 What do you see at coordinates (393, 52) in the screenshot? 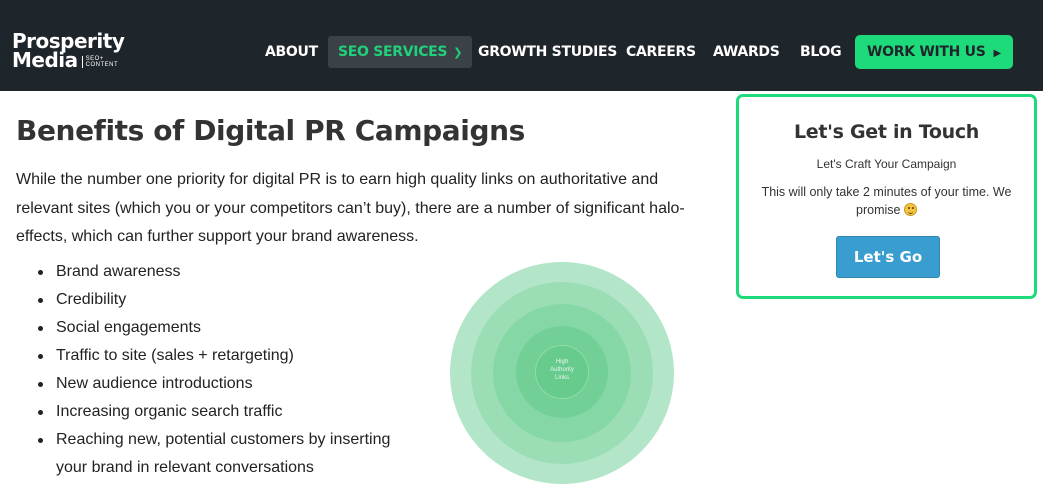
I see `nav-seo-services-label: SEO SERVICES` at bounding box center [393, 52].